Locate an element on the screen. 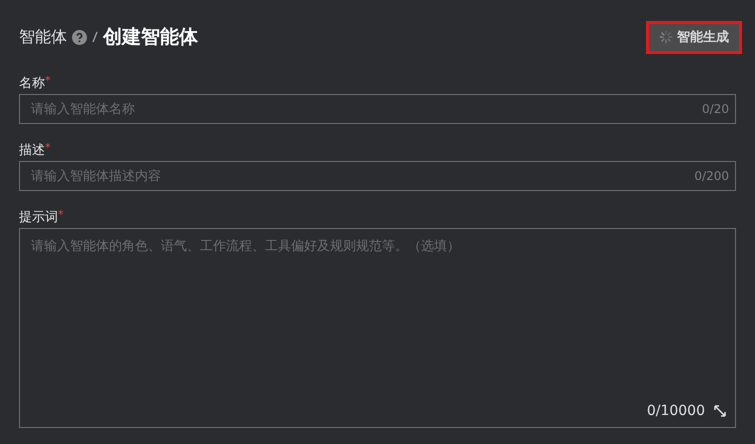 This screenshot has height=444, width=755. input-field: 请输入智能体描述内容 0/200 is located at coordinates (377, 176).